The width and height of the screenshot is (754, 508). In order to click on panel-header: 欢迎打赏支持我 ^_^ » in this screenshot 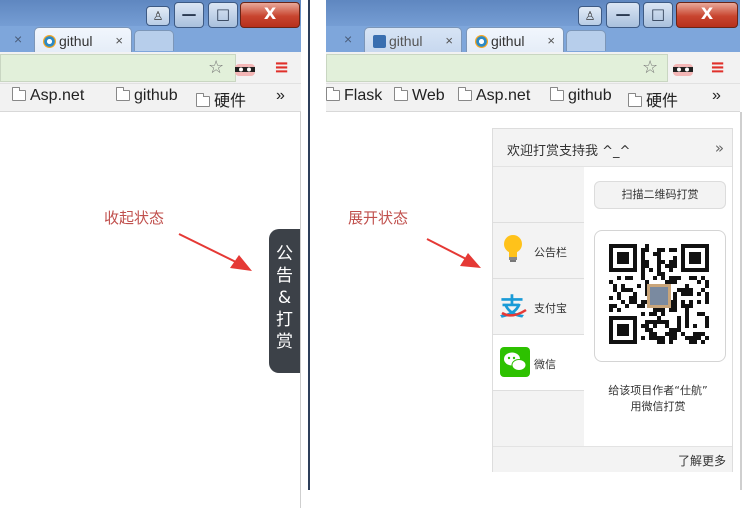, I will do `click(612, 148)`.